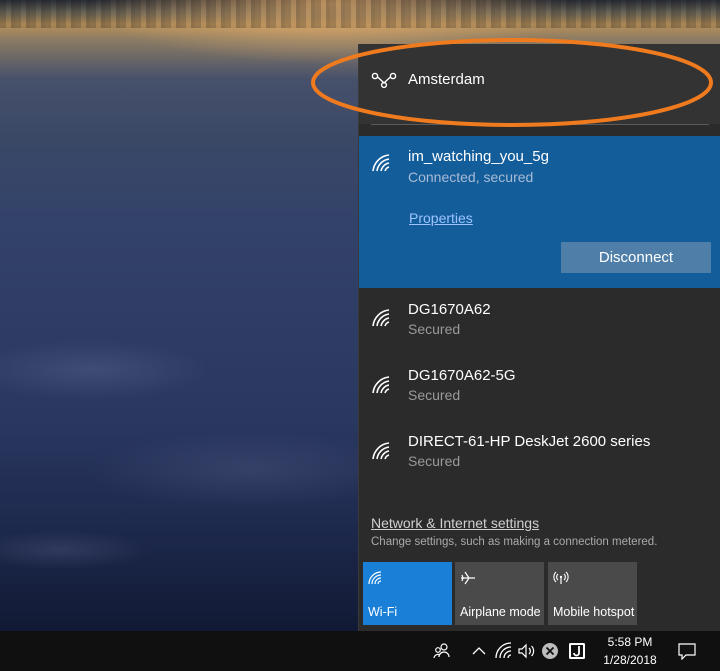  What do you see at coordinates (577, 651) in the screenshot?
I see `app-j-icon` at bounding box center [577, 651].